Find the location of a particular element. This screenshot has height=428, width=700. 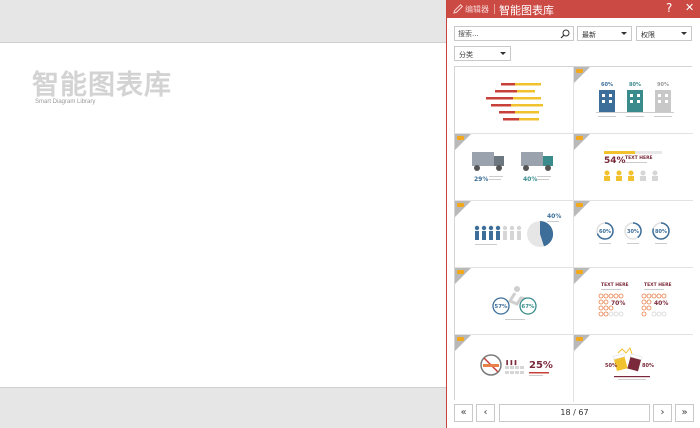

slide-title: 智能图表库 is located at coordinates (102, 85).